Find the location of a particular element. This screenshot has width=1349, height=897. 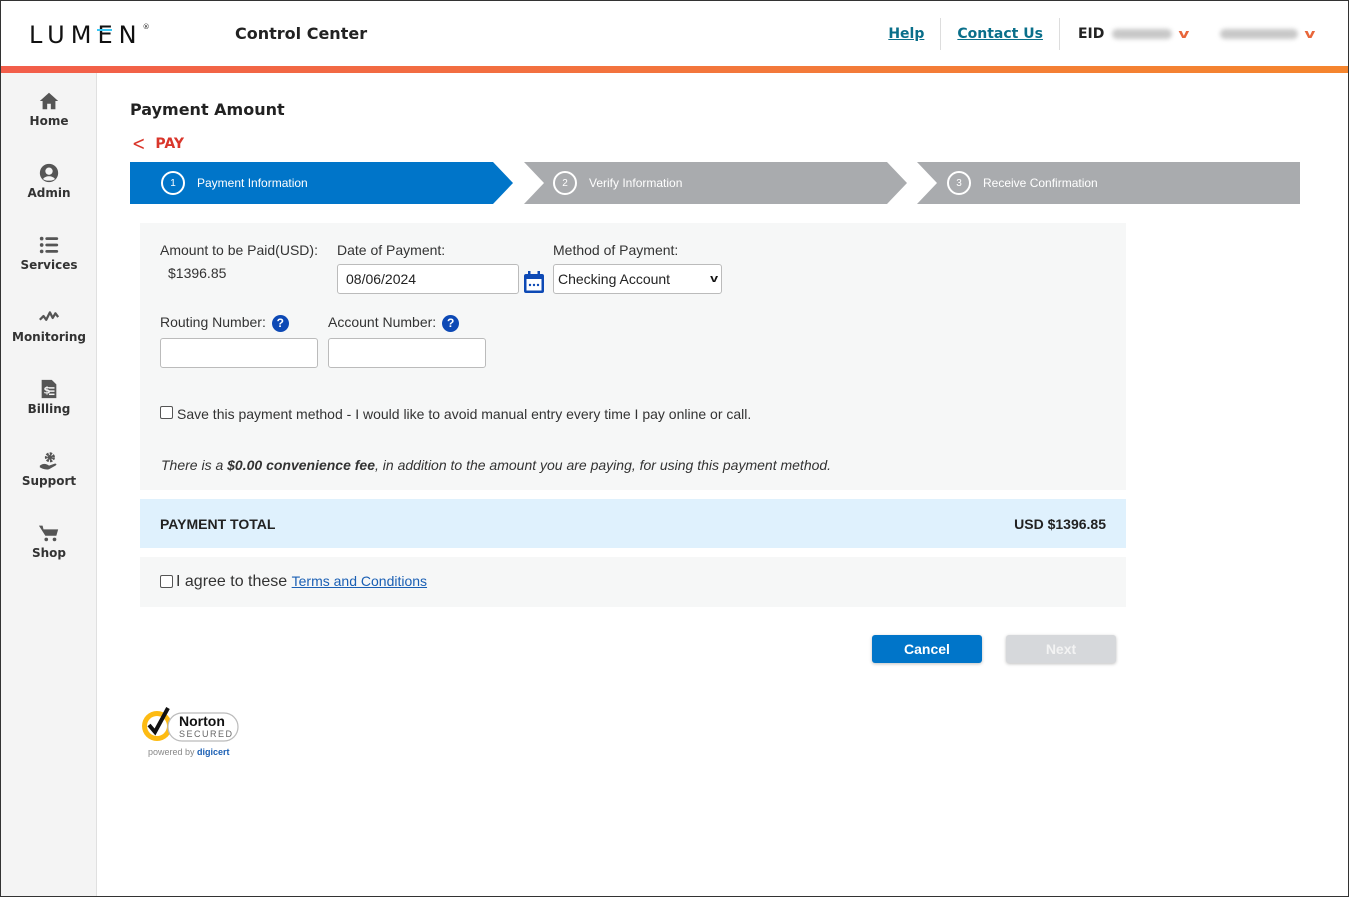

norton-secured: SECURED is located at coordinates (206, 734).